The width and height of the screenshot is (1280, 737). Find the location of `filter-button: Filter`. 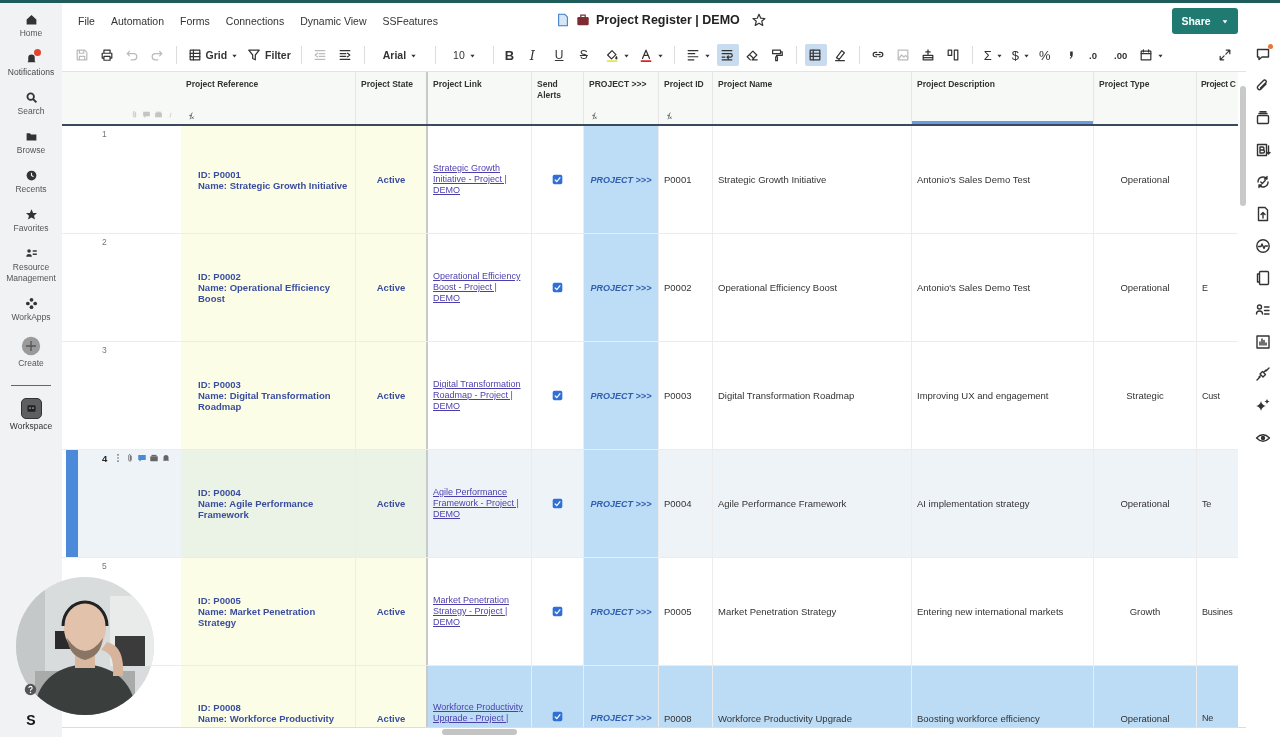

filter-button: Filter is located at coordinates (269, 55).